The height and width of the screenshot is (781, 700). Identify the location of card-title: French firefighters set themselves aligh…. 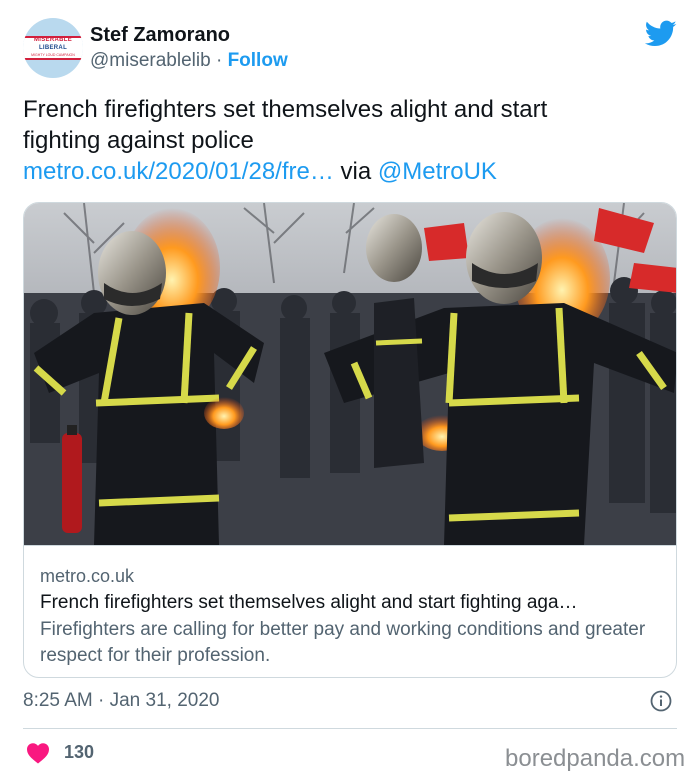
(309, 602).